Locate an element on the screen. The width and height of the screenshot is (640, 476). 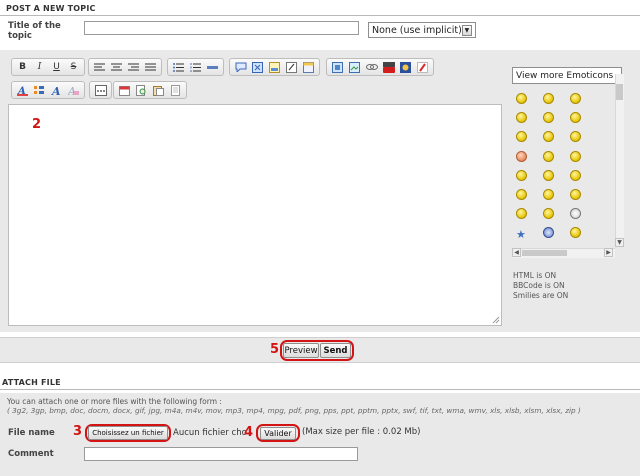
scroll-right-icon: ▶ is located at coordinates (608, 252).